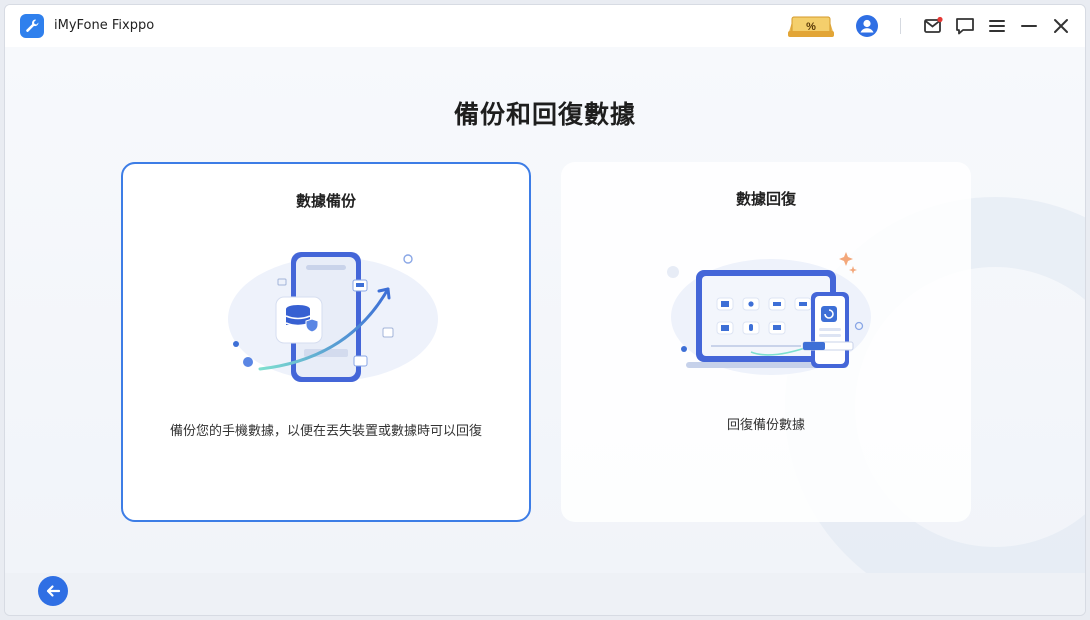  I want to click on promo-label: %, so click(811, 27).